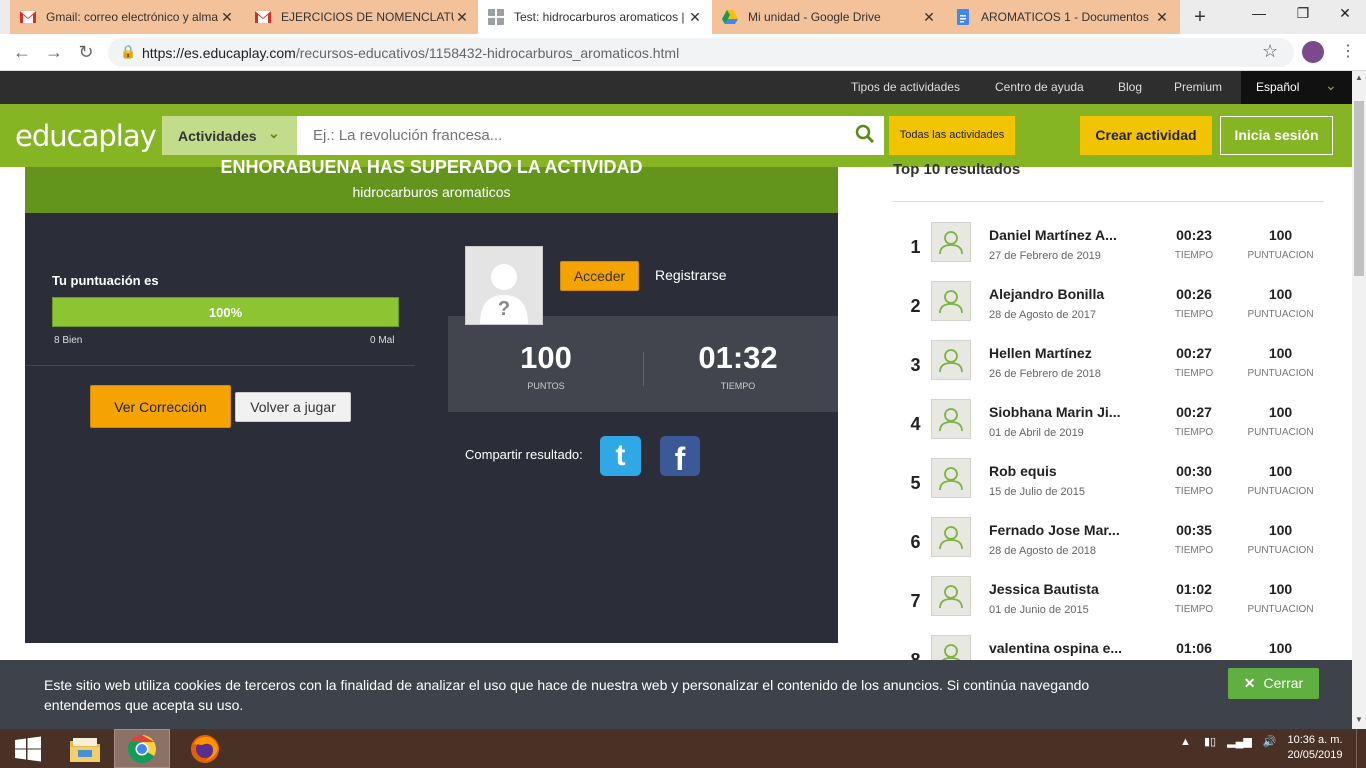 The image size is (1366, 768). I want to click on player-name: Hellen Martínez, so click(1063, 353).